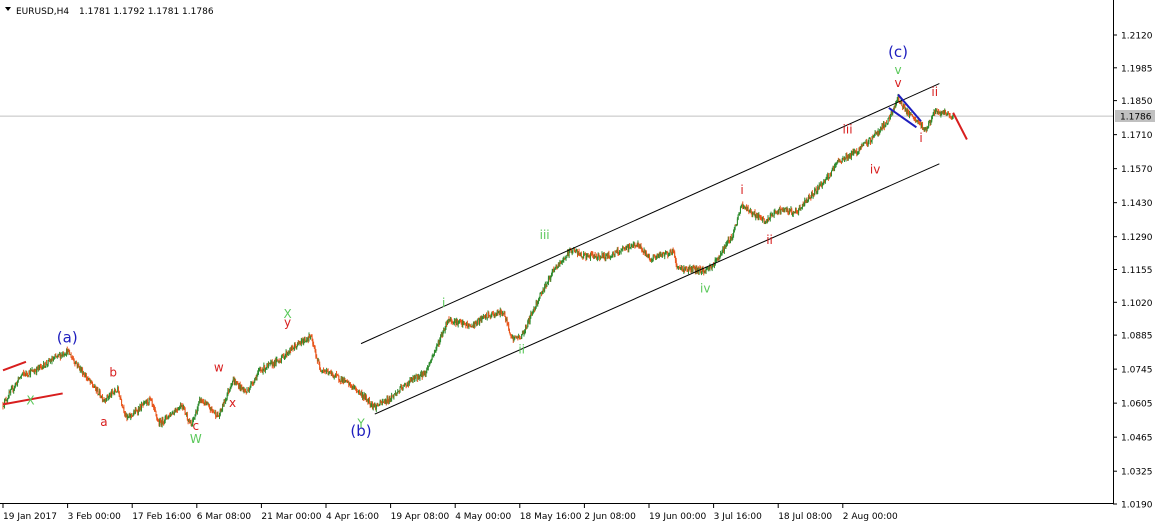 The width and height of the screenshot is (1155, 527). What do you see at coordinates (95, 517) in the screenshot?
I see `time-tick-label: 3 Feb 00:00` at bounding box center [95, 517].